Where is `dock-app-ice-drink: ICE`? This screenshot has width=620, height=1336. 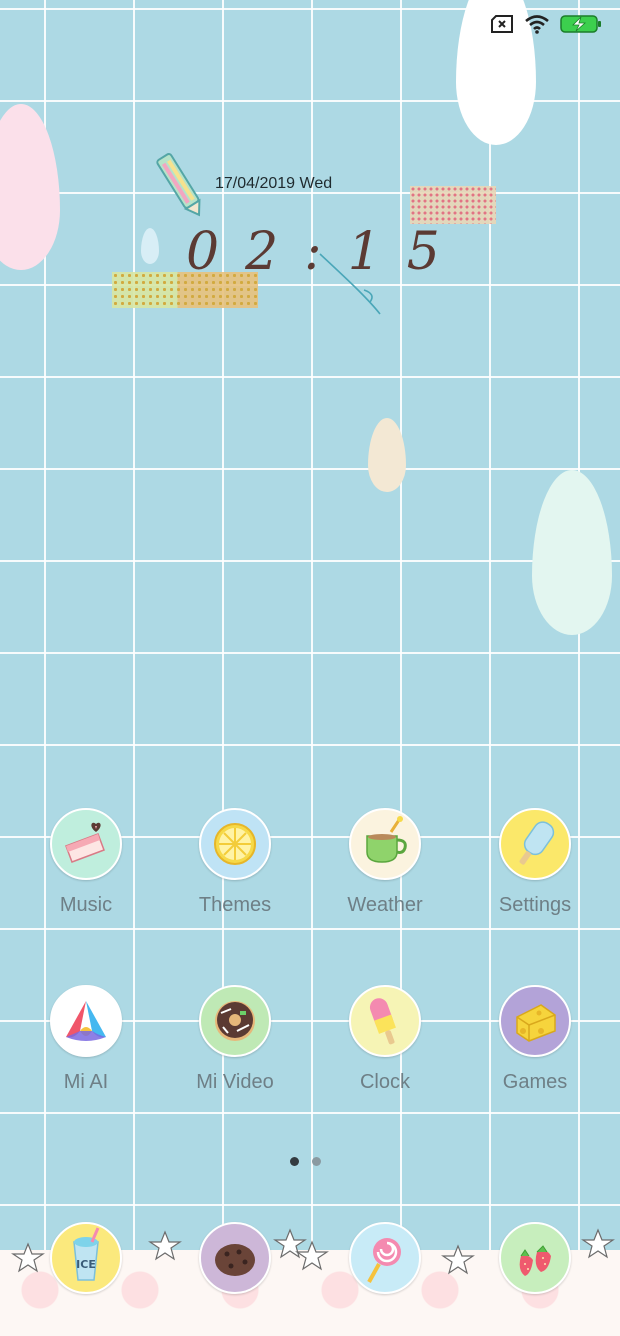 dock-app-ice-drink: ICE is located at coordinates (86, 1258).